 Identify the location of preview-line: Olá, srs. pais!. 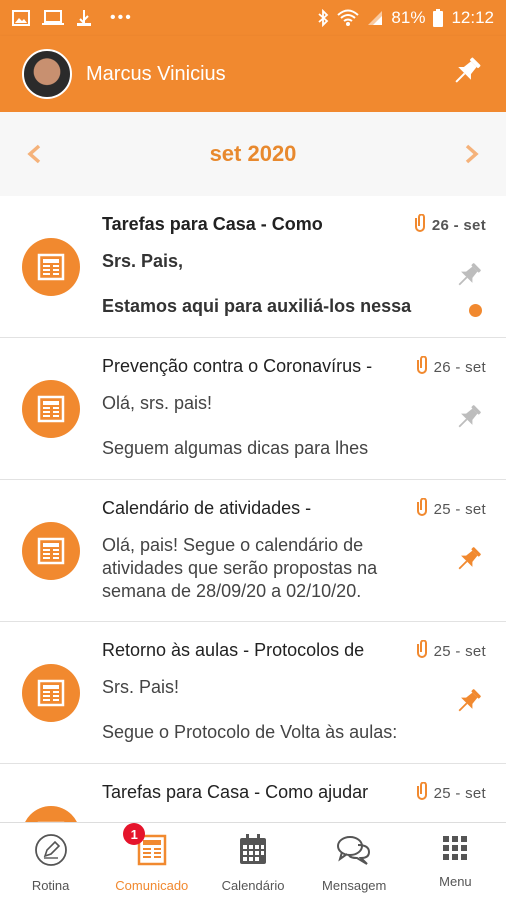
(157, 403).